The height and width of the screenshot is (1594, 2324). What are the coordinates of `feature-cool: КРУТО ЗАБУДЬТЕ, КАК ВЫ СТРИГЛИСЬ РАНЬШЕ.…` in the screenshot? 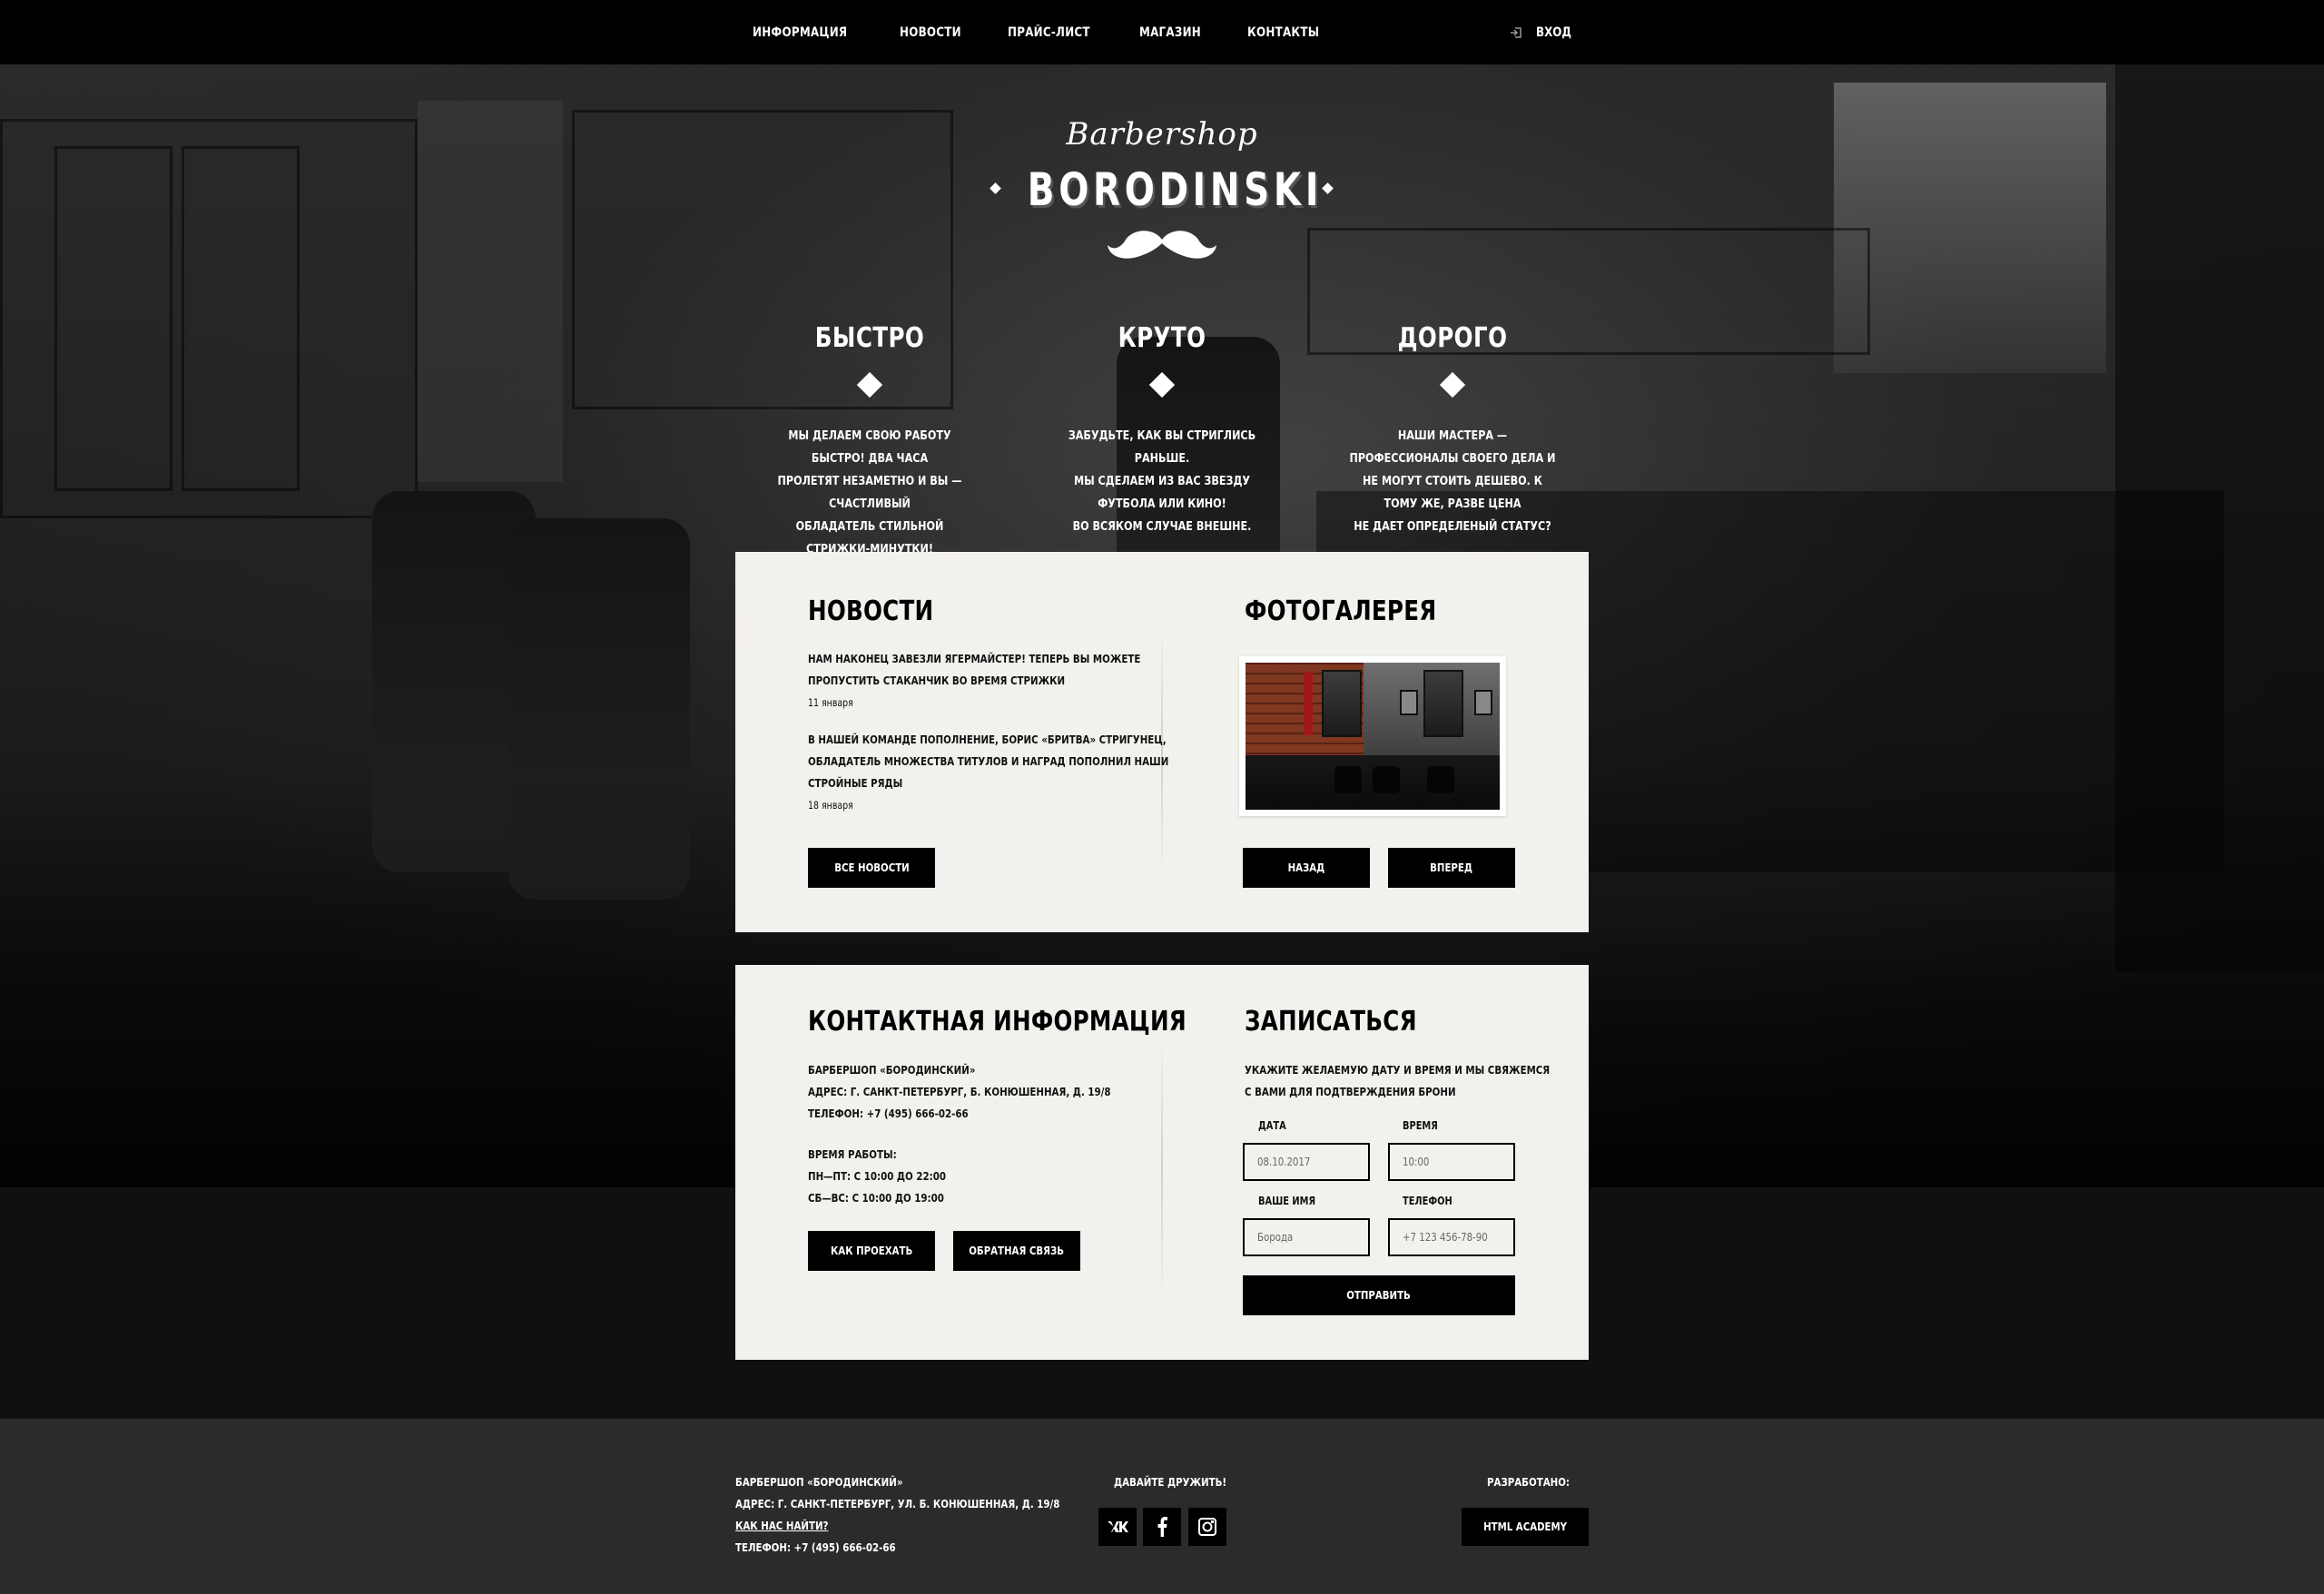 It's located at (1162, 430).